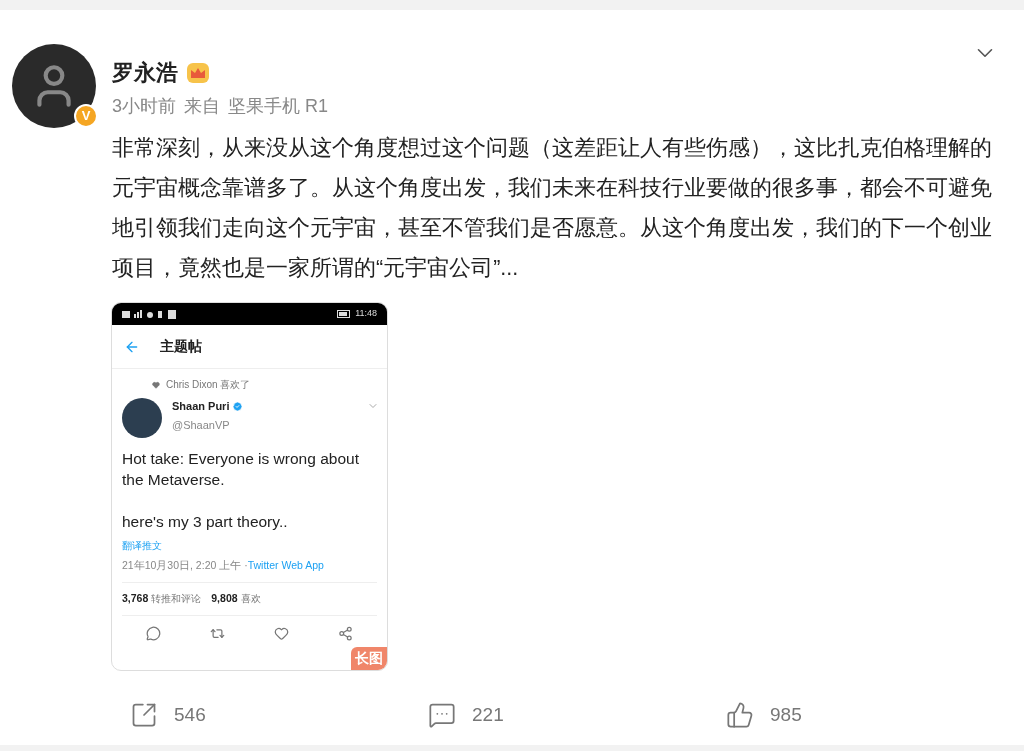 This screenshot has height=751, width=1024. I want to click on user-name: Shaan Puri, so click(201, 406).